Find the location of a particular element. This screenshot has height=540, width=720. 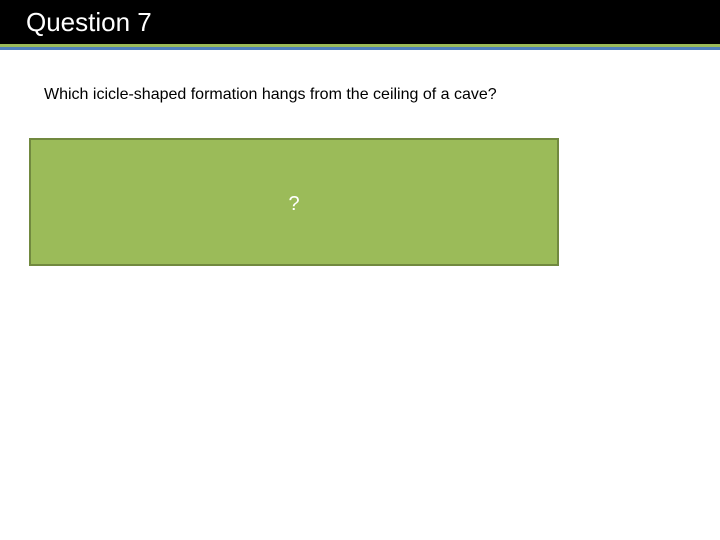

answer-placeholder: ? is located at coordinates (294, 204).